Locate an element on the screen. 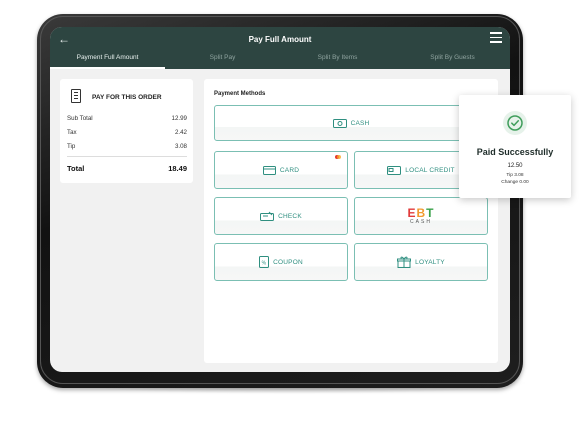 The image size is (587, 428). toast-title: Paid Successfully is located at coordinates (515, 152).